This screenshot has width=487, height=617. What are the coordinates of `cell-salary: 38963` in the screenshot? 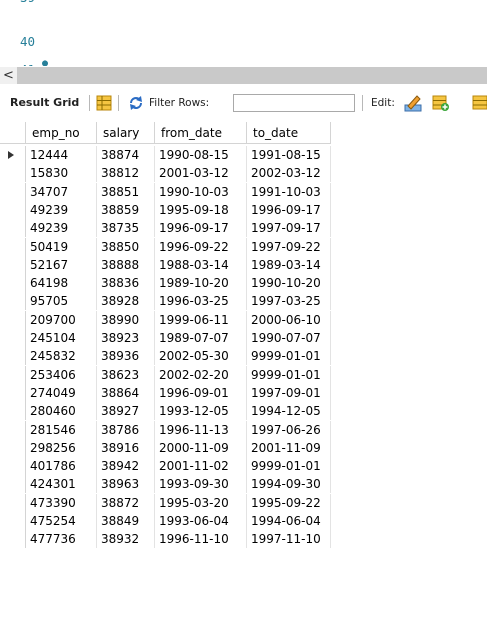 It's located at (126, 484).